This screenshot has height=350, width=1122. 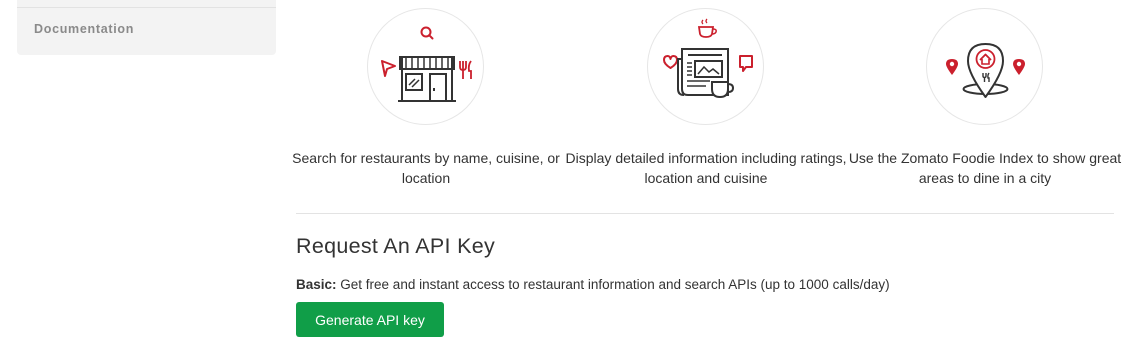 What do you see at coordinates (396, 246) in the screenshot?
I see `page-title: Request An API Key` at bounding box center [396, 246].